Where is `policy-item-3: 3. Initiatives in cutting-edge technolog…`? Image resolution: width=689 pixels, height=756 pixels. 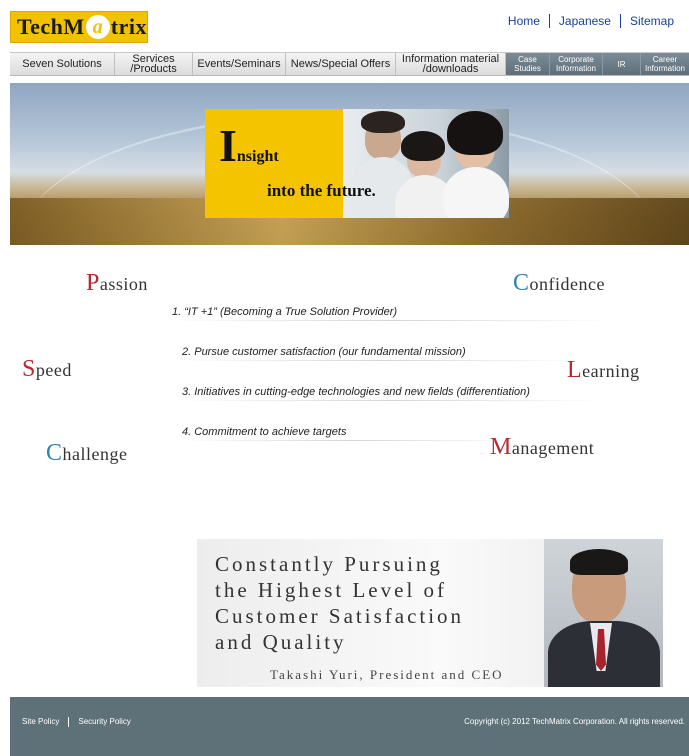 policy-item-3: 3. Initiatives in cutting-edge technolog… is located at coordinates (356, 392).